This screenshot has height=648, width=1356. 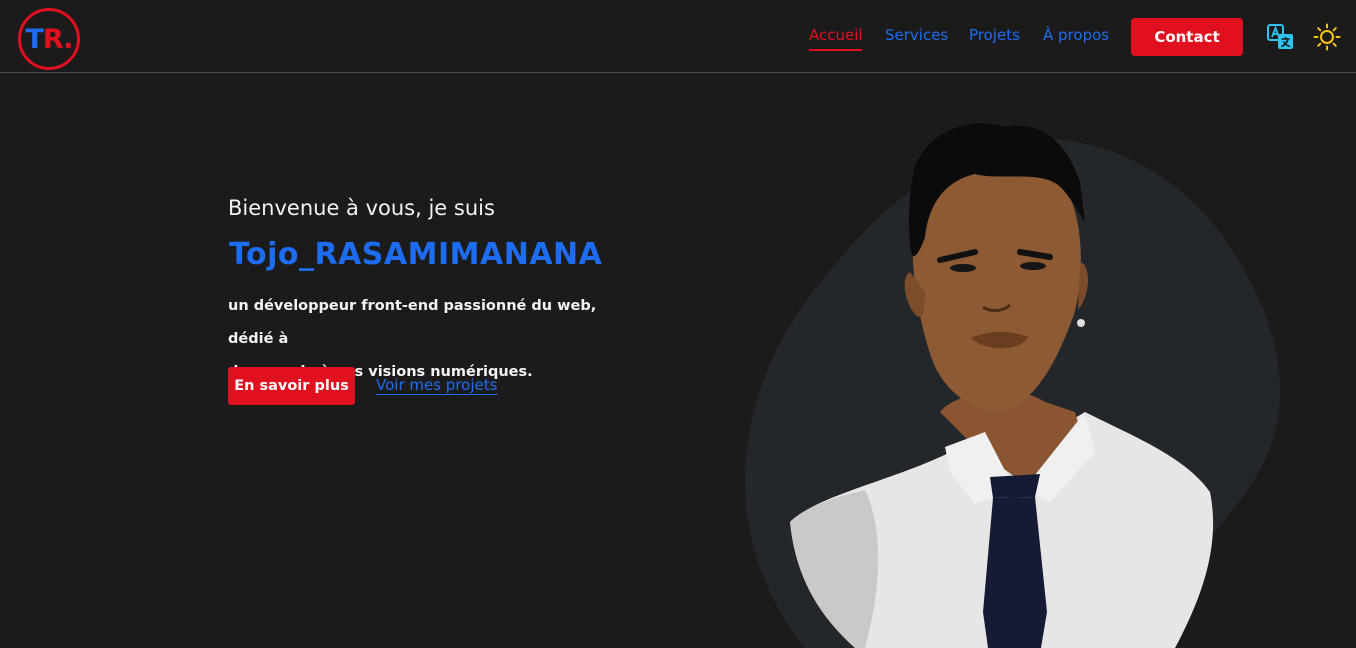 I want to click on hero-intro: Bienvenue à vous, je suis, so click(x=361, y=208).